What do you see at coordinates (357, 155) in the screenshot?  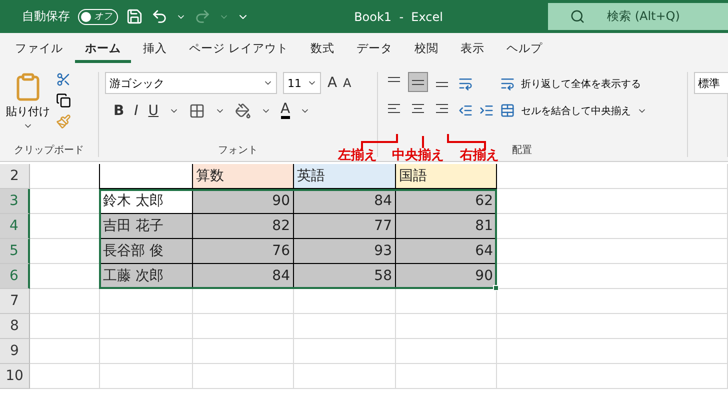 I see `annotation-label: 左揃え` at bounding box center [357, 155].